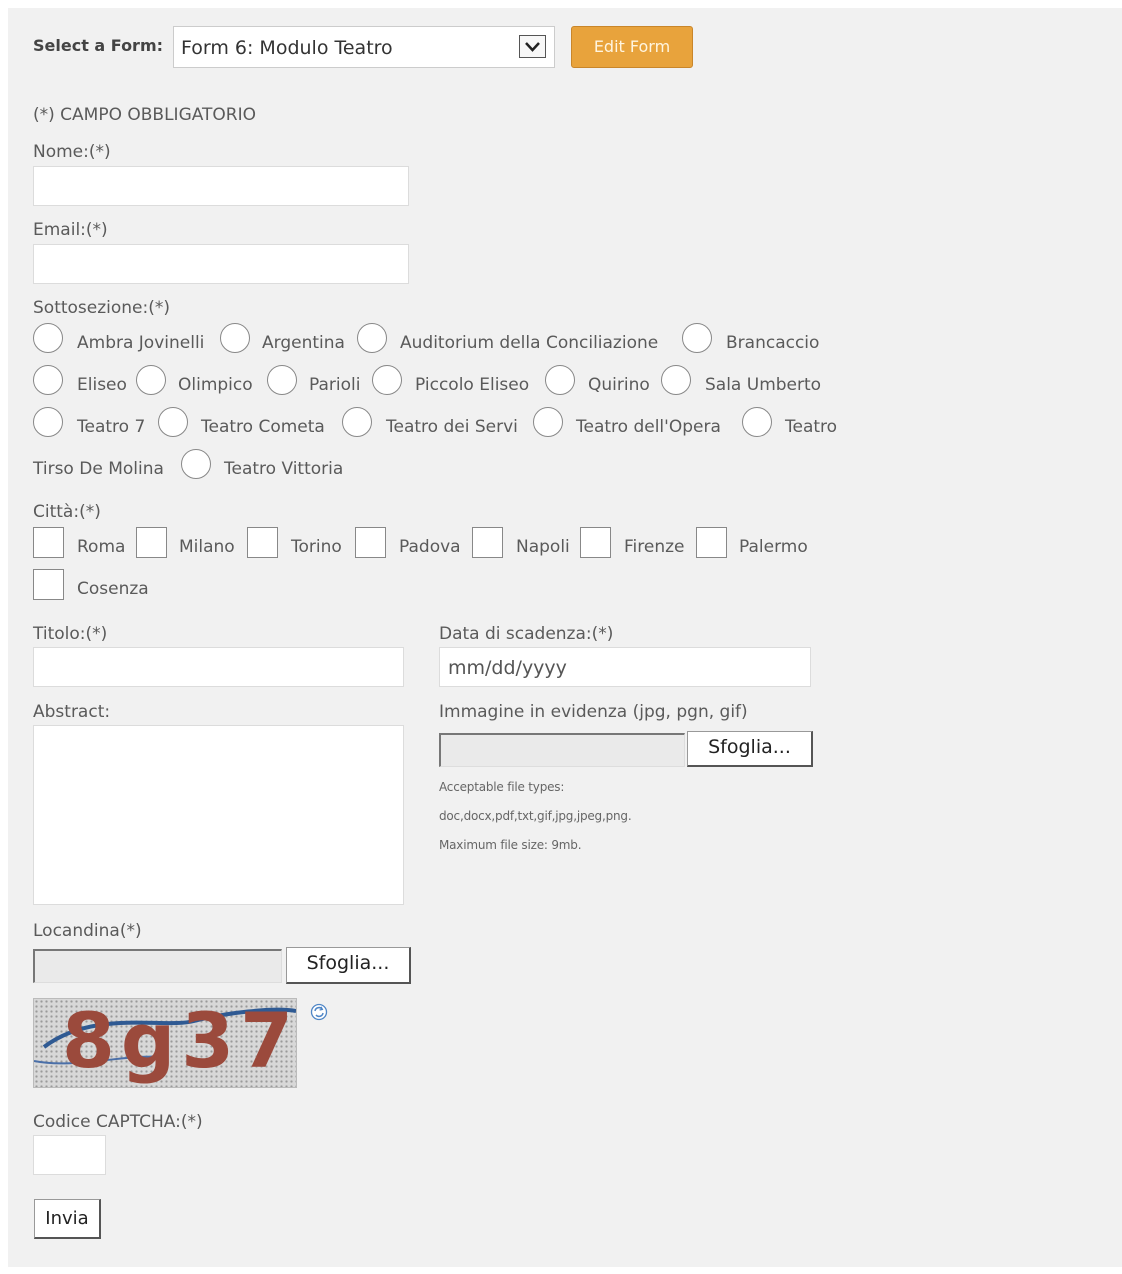 The width and height of the screenshot is (1122, 1274). I want to click on form-select: Form 6: Modulo Teatro, so click(364, 47).